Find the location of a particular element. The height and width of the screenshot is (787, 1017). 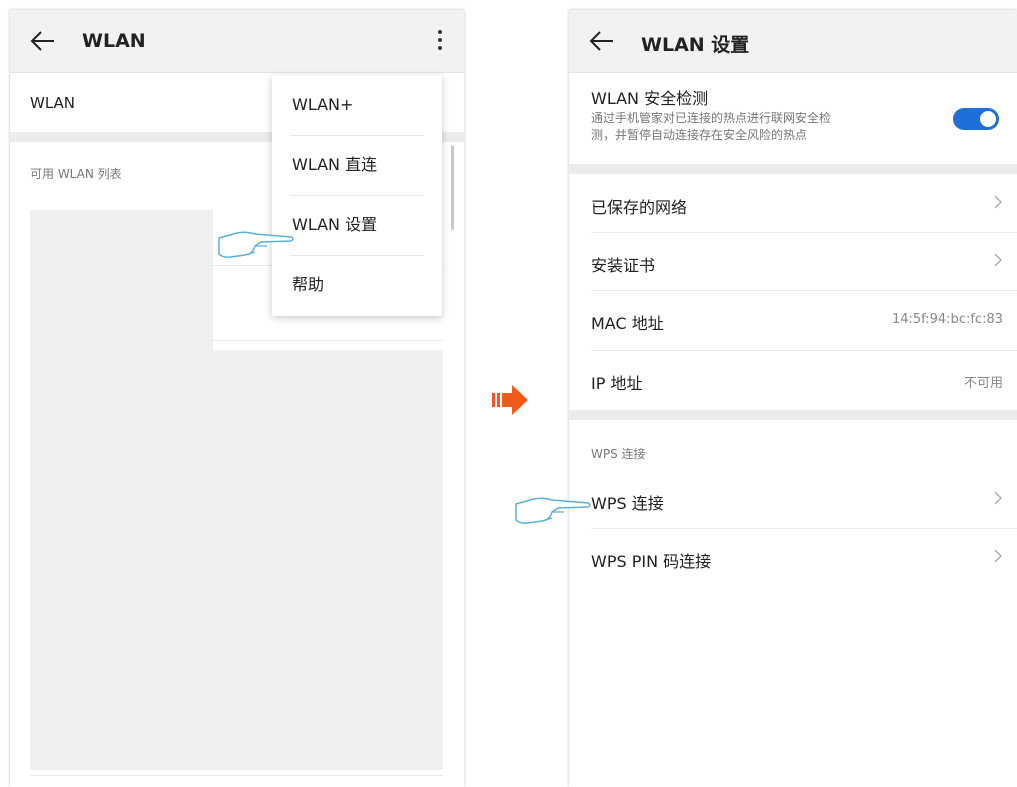

toggle-knob is located at coordinates (988, 119).